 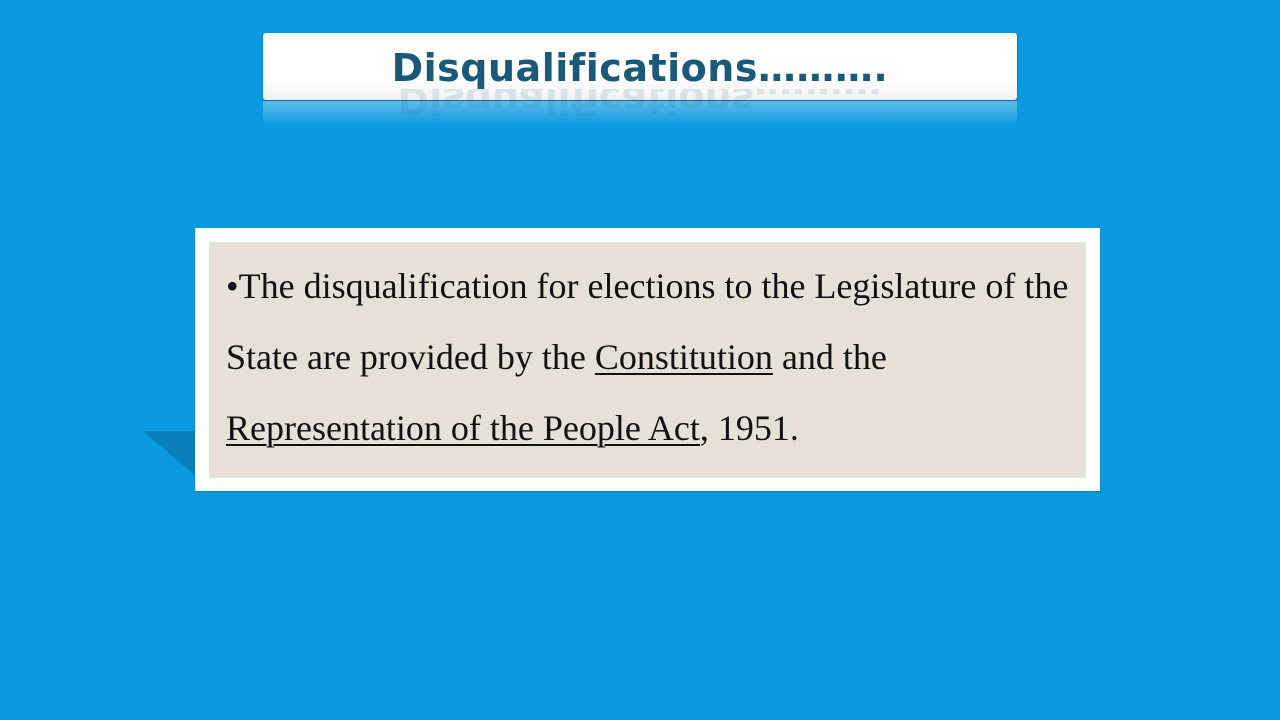 I want to click on body-text-part3: , 1951., so click(x=749, y=428).